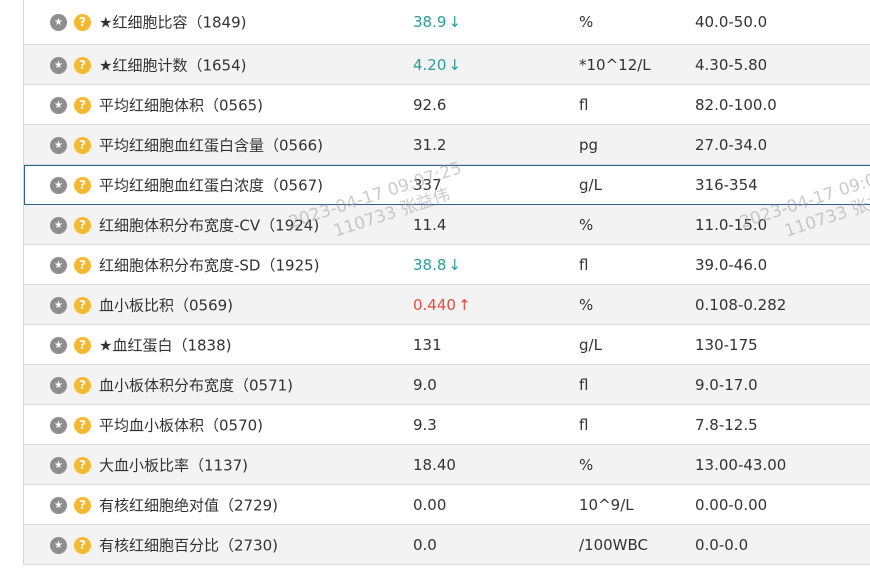  I want to click on item-range: 0.108-0.282, so click(741, 304).